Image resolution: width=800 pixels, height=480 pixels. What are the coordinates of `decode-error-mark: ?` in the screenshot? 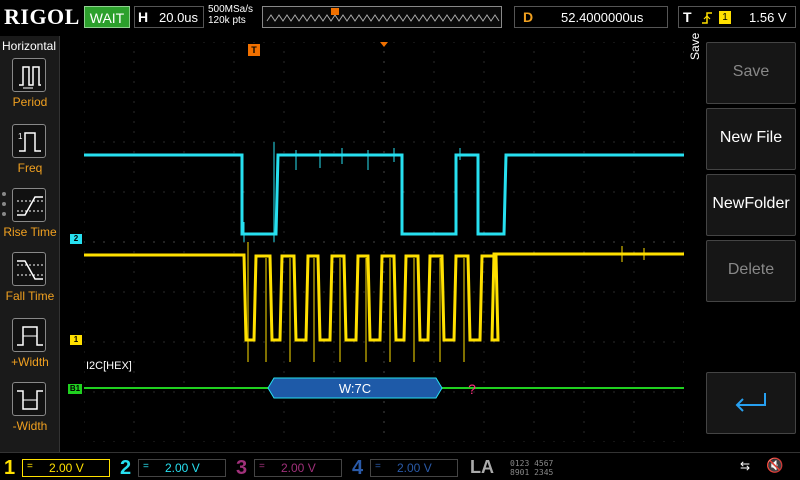 It's located at (472, 389).